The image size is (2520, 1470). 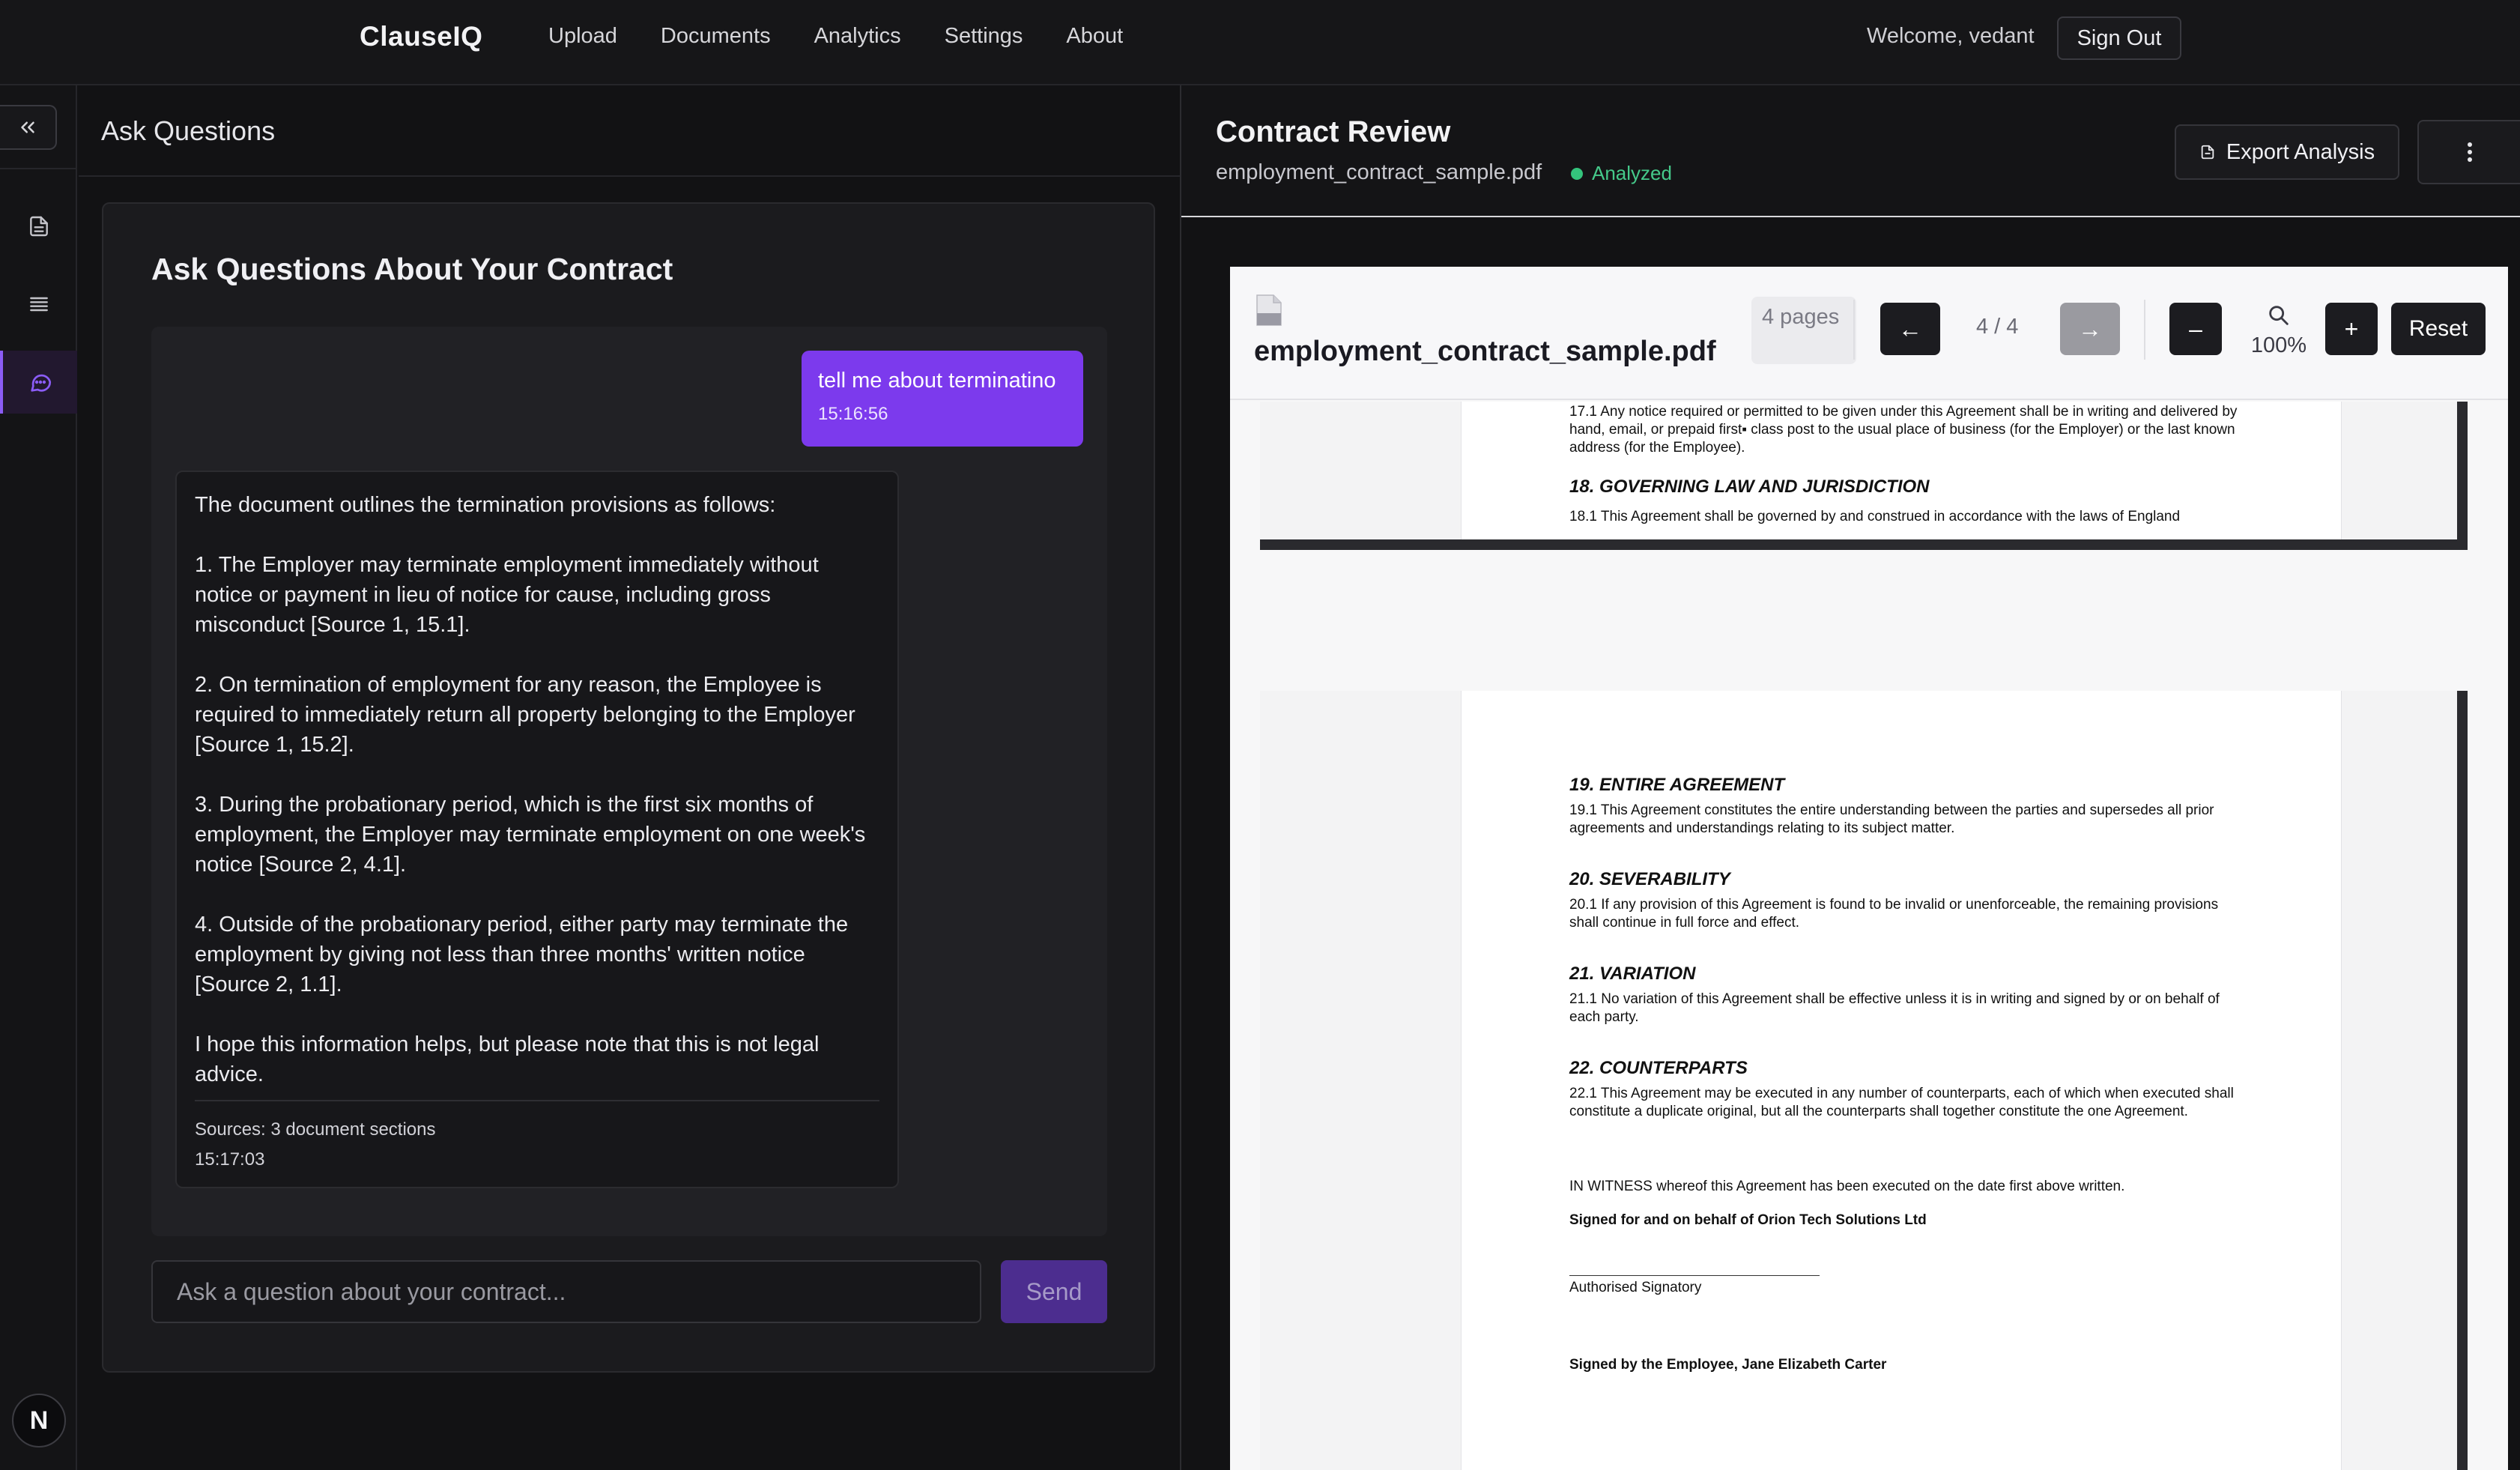 I want to click on nav-link-analytics: Analytics, so click(x=857, y=36).